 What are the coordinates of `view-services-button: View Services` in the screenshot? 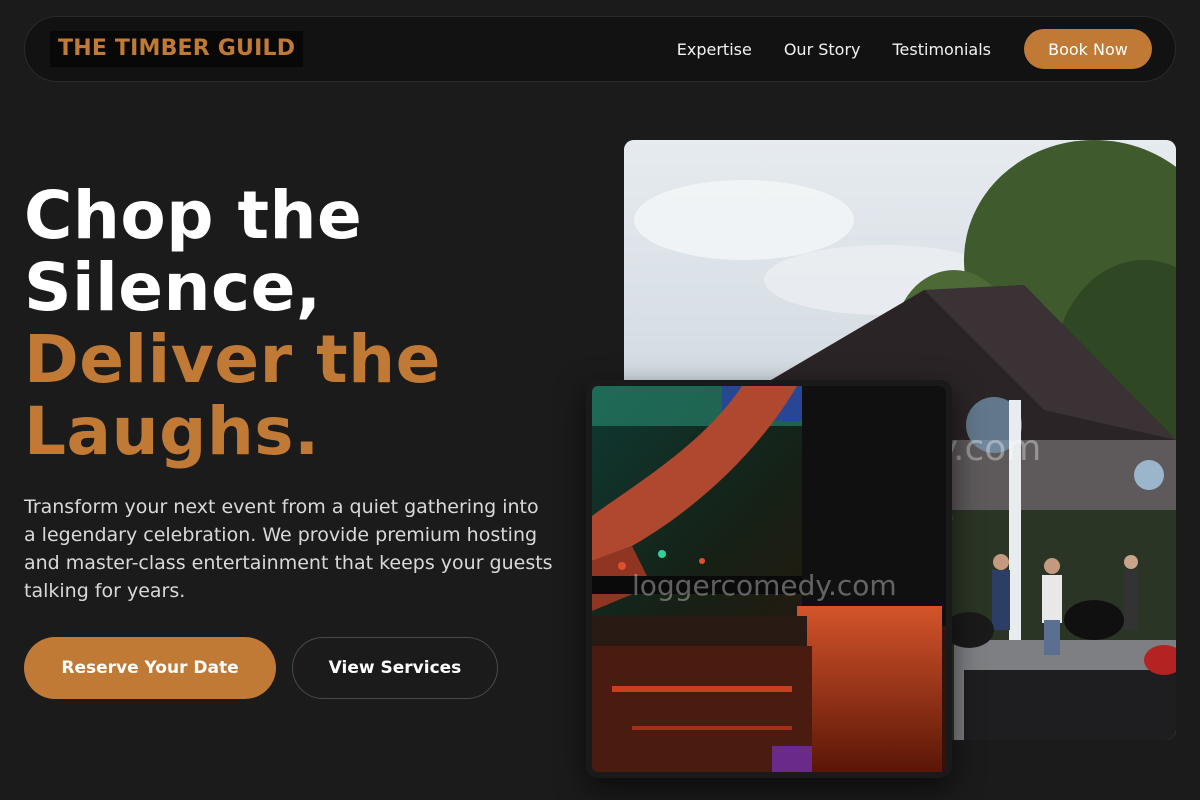 It's located at (395, 668).